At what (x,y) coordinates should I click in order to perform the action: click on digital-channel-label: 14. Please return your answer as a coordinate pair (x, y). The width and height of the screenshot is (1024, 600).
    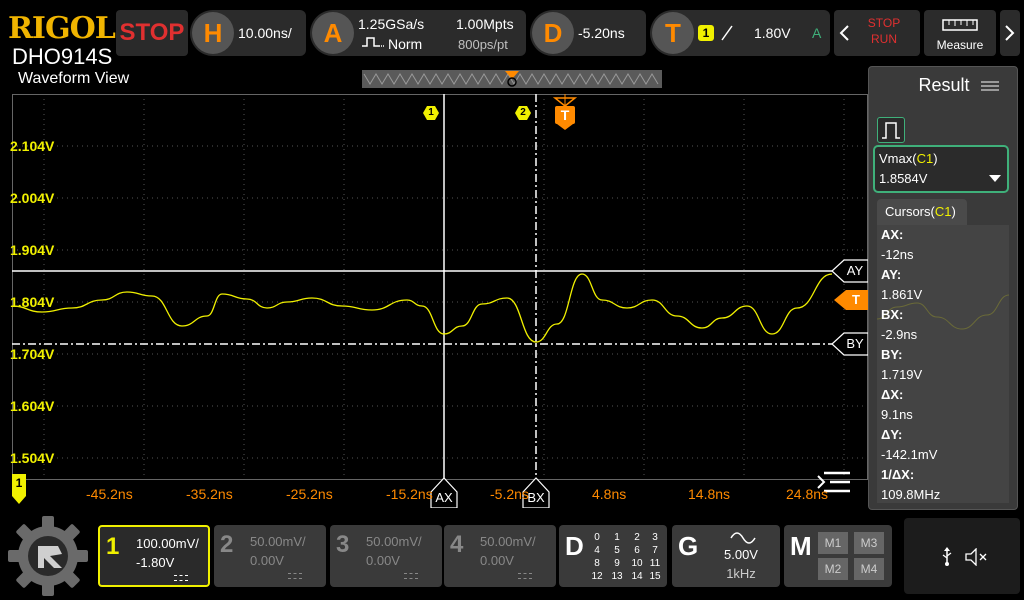
    Looking at the image, I should click on (637, 576).